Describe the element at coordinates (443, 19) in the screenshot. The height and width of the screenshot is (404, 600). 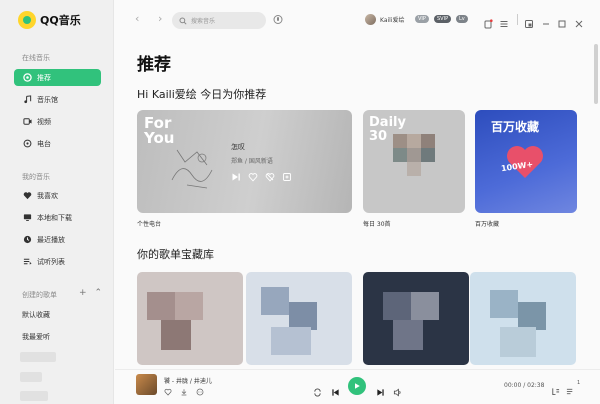
I see `svip-badge: SVIP` at that location.